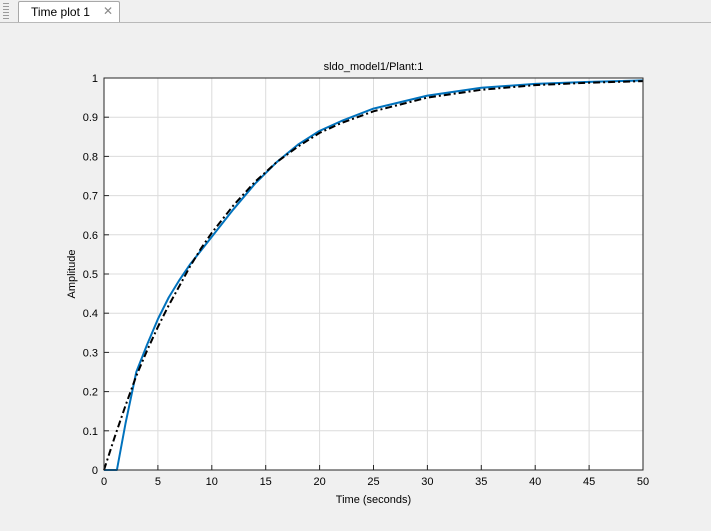 The height and width of the screenshot is (531, 711). What do you see at coordinates (373, 482) in the screenshot?
I see `x-tick-label: 25` at bounding box center [373, 482].